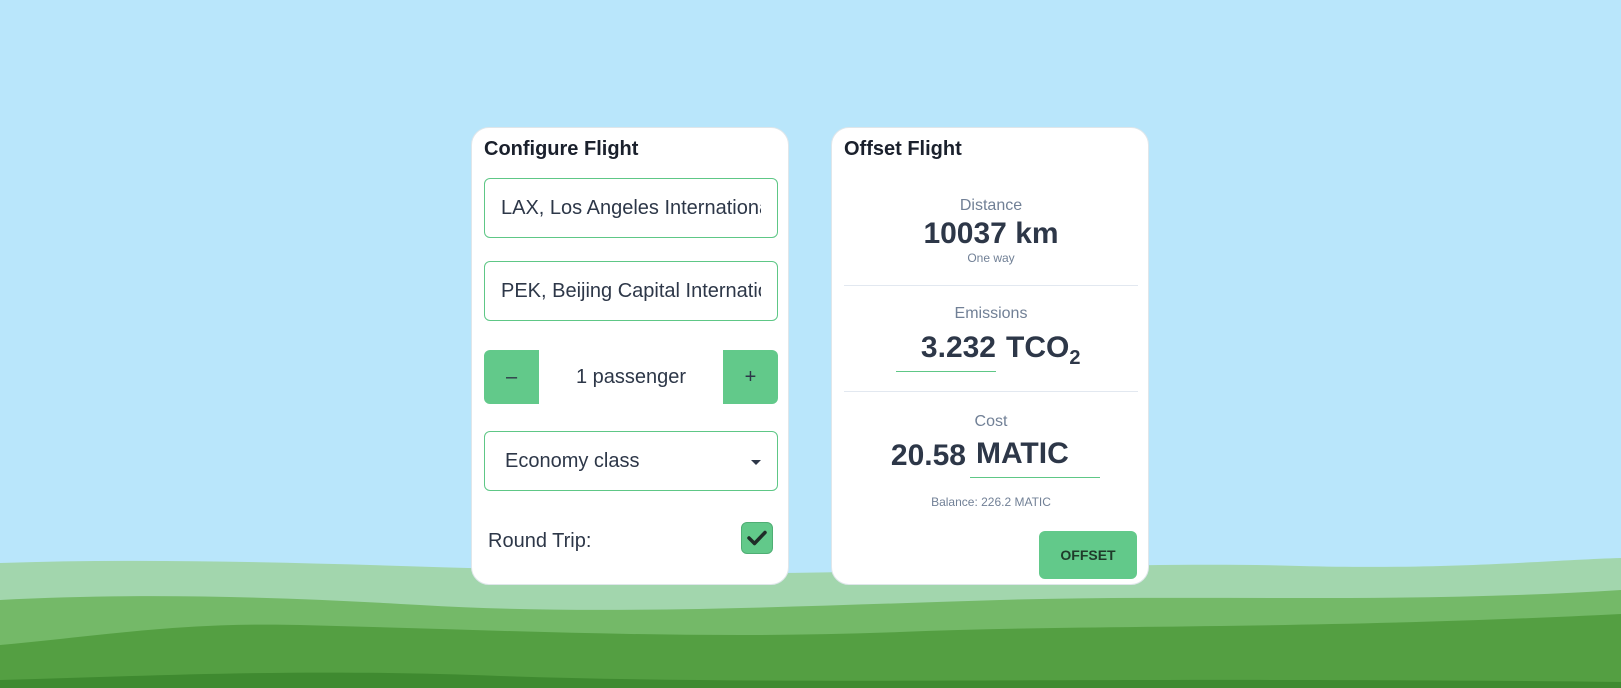  I want to click on distance-stat: Distance 10037 km One way, so click(991, 231).